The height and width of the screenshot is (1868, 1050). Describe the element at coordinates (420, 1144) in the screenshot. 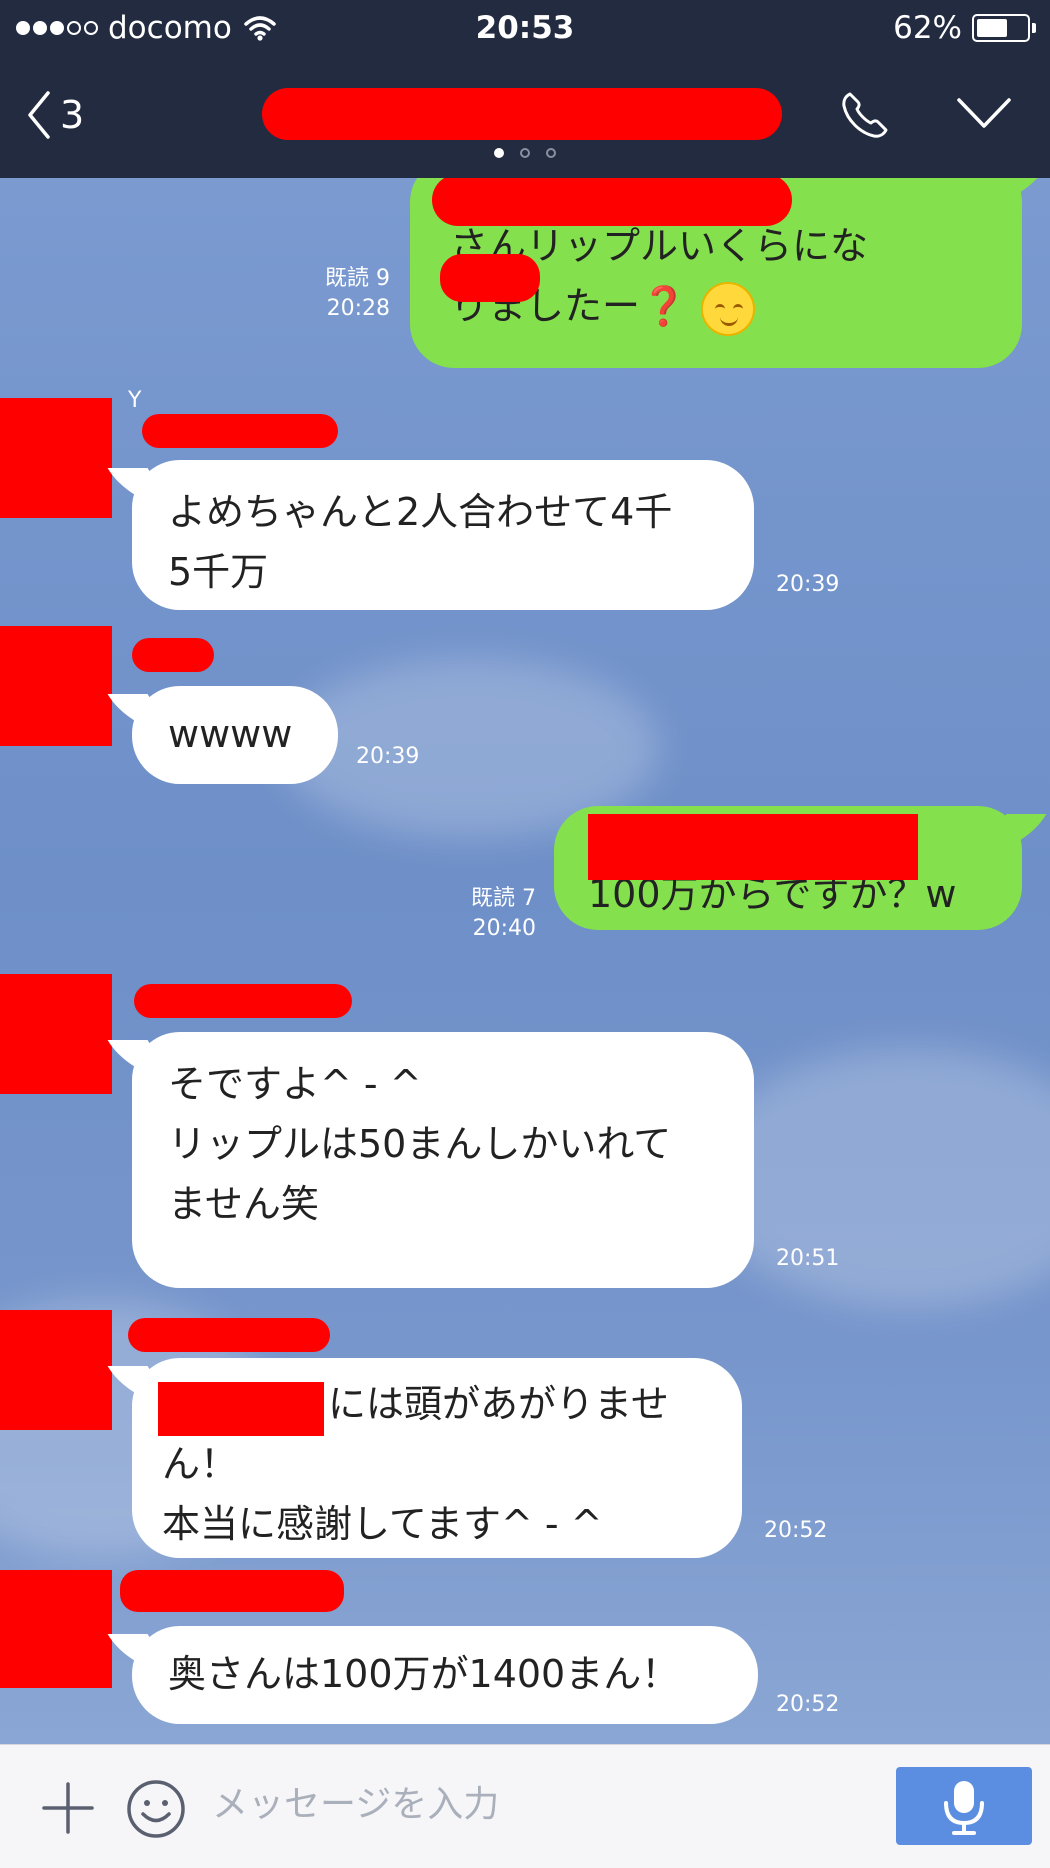

I see `message-text: そですよ^ - ^ リップルは50まんしかいれて ません笑` at that location.